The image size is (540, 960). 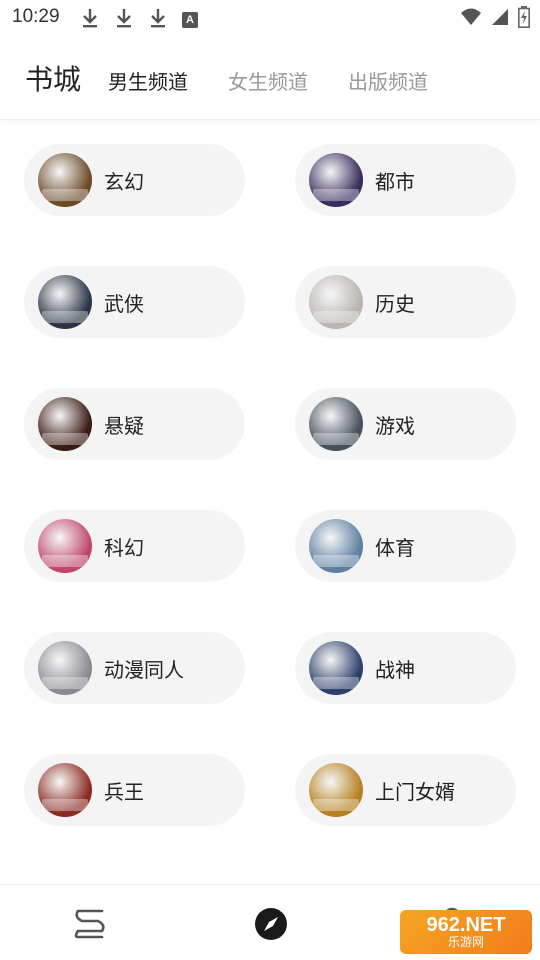 I want to click on tab-male-channel: 男生频道, so click(x=148, y=80).